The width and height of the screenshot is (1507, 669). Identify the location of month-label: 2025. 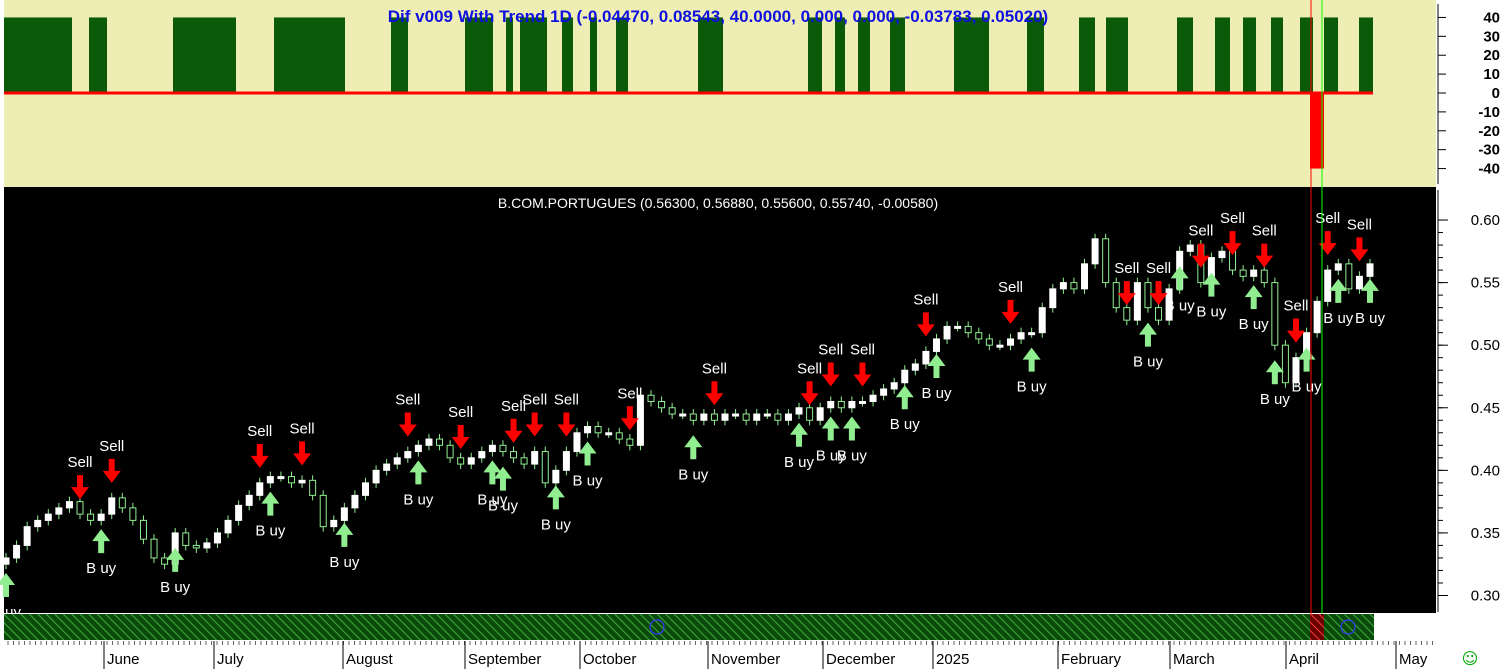
(952, 659).